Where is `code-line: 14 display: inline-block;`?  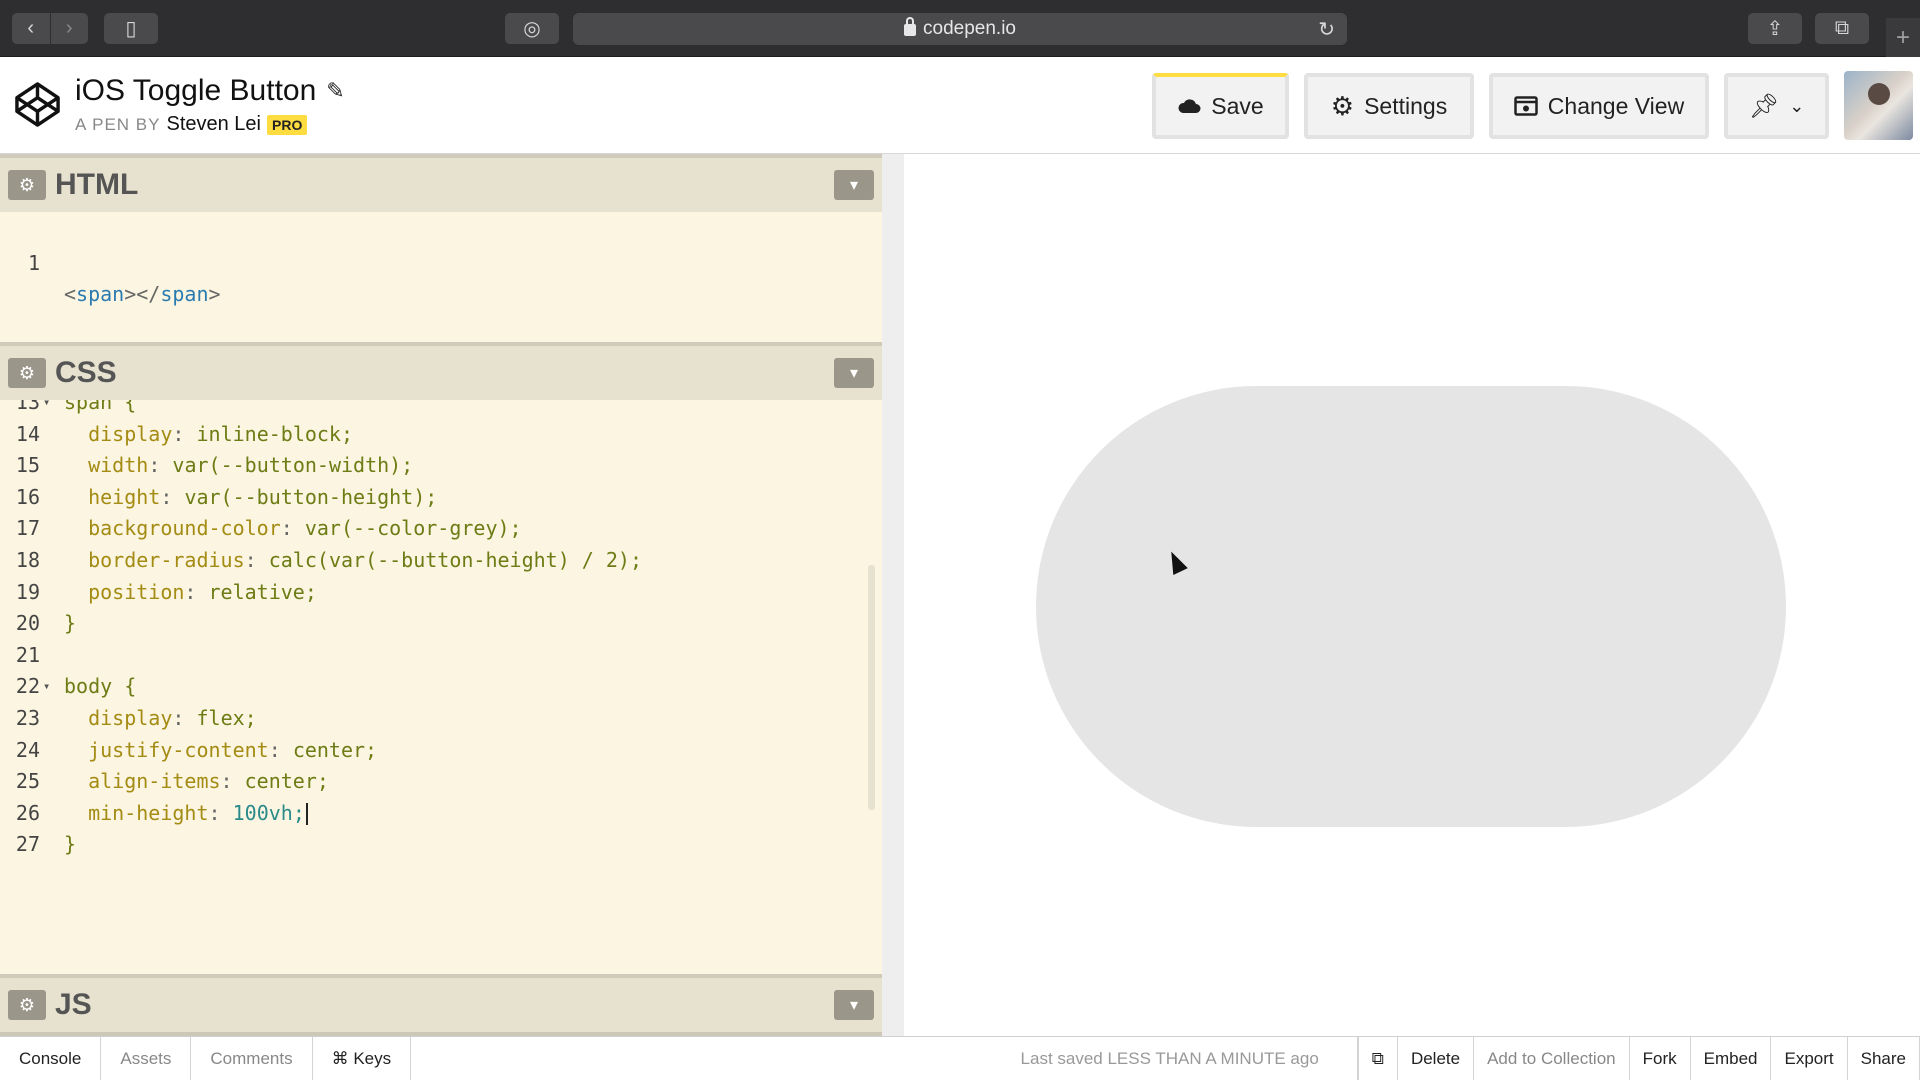
code-line: 14 display: inline-block; is located at coordinates (184, 433).